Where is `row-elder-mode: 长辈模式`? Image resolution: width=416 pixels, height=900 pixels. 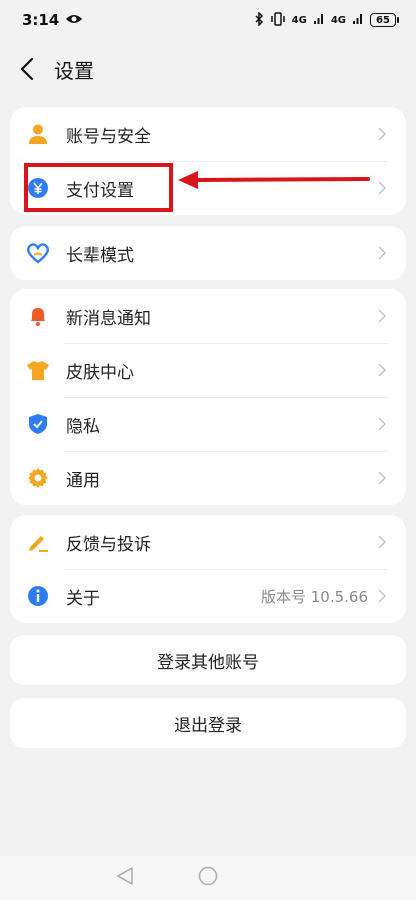
row-elder-mode: 长辈模式 is located at coordinates (208, 253).